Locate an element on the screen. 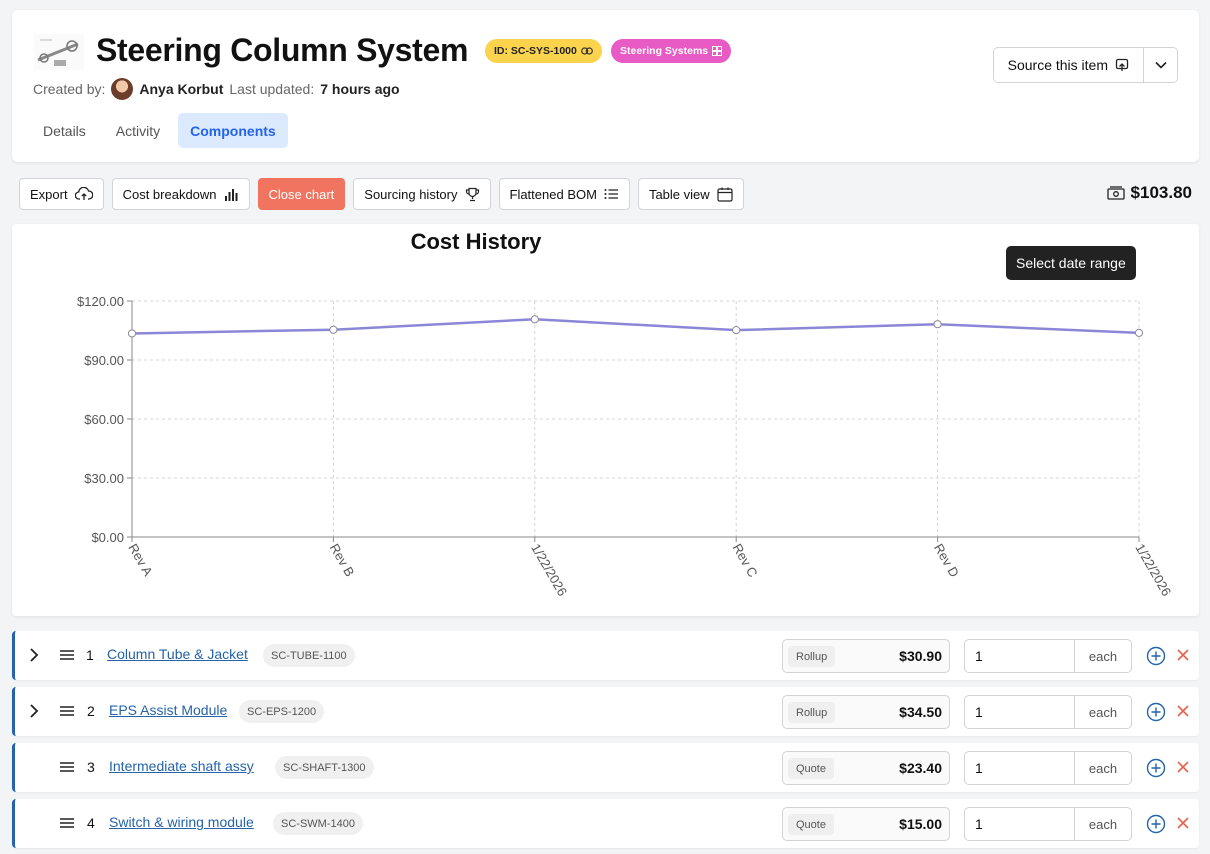 The image size is (1210, 854). series-line is located at coordinates (635, 326).